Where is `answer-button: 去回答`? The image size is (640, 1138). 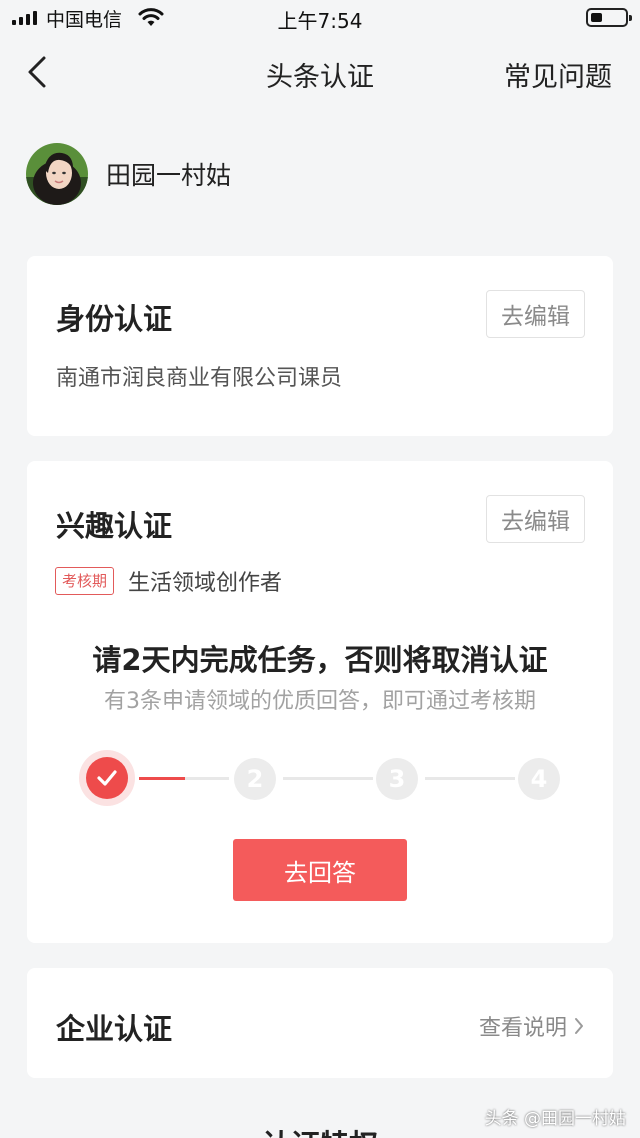 answer-button: 去回答 is located at coordinates (320, 870).